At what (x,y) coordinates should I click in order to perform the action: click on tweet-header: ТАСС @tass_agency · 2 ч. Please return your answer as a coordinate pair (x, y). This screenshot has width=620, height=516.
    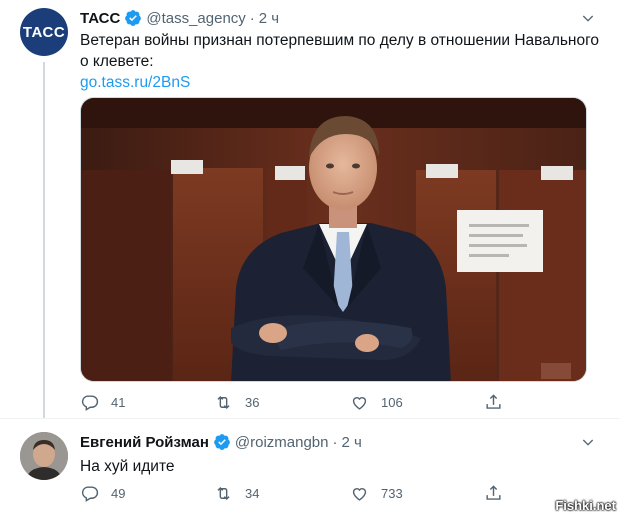
    Looking at the image, I should click on (179, 18).